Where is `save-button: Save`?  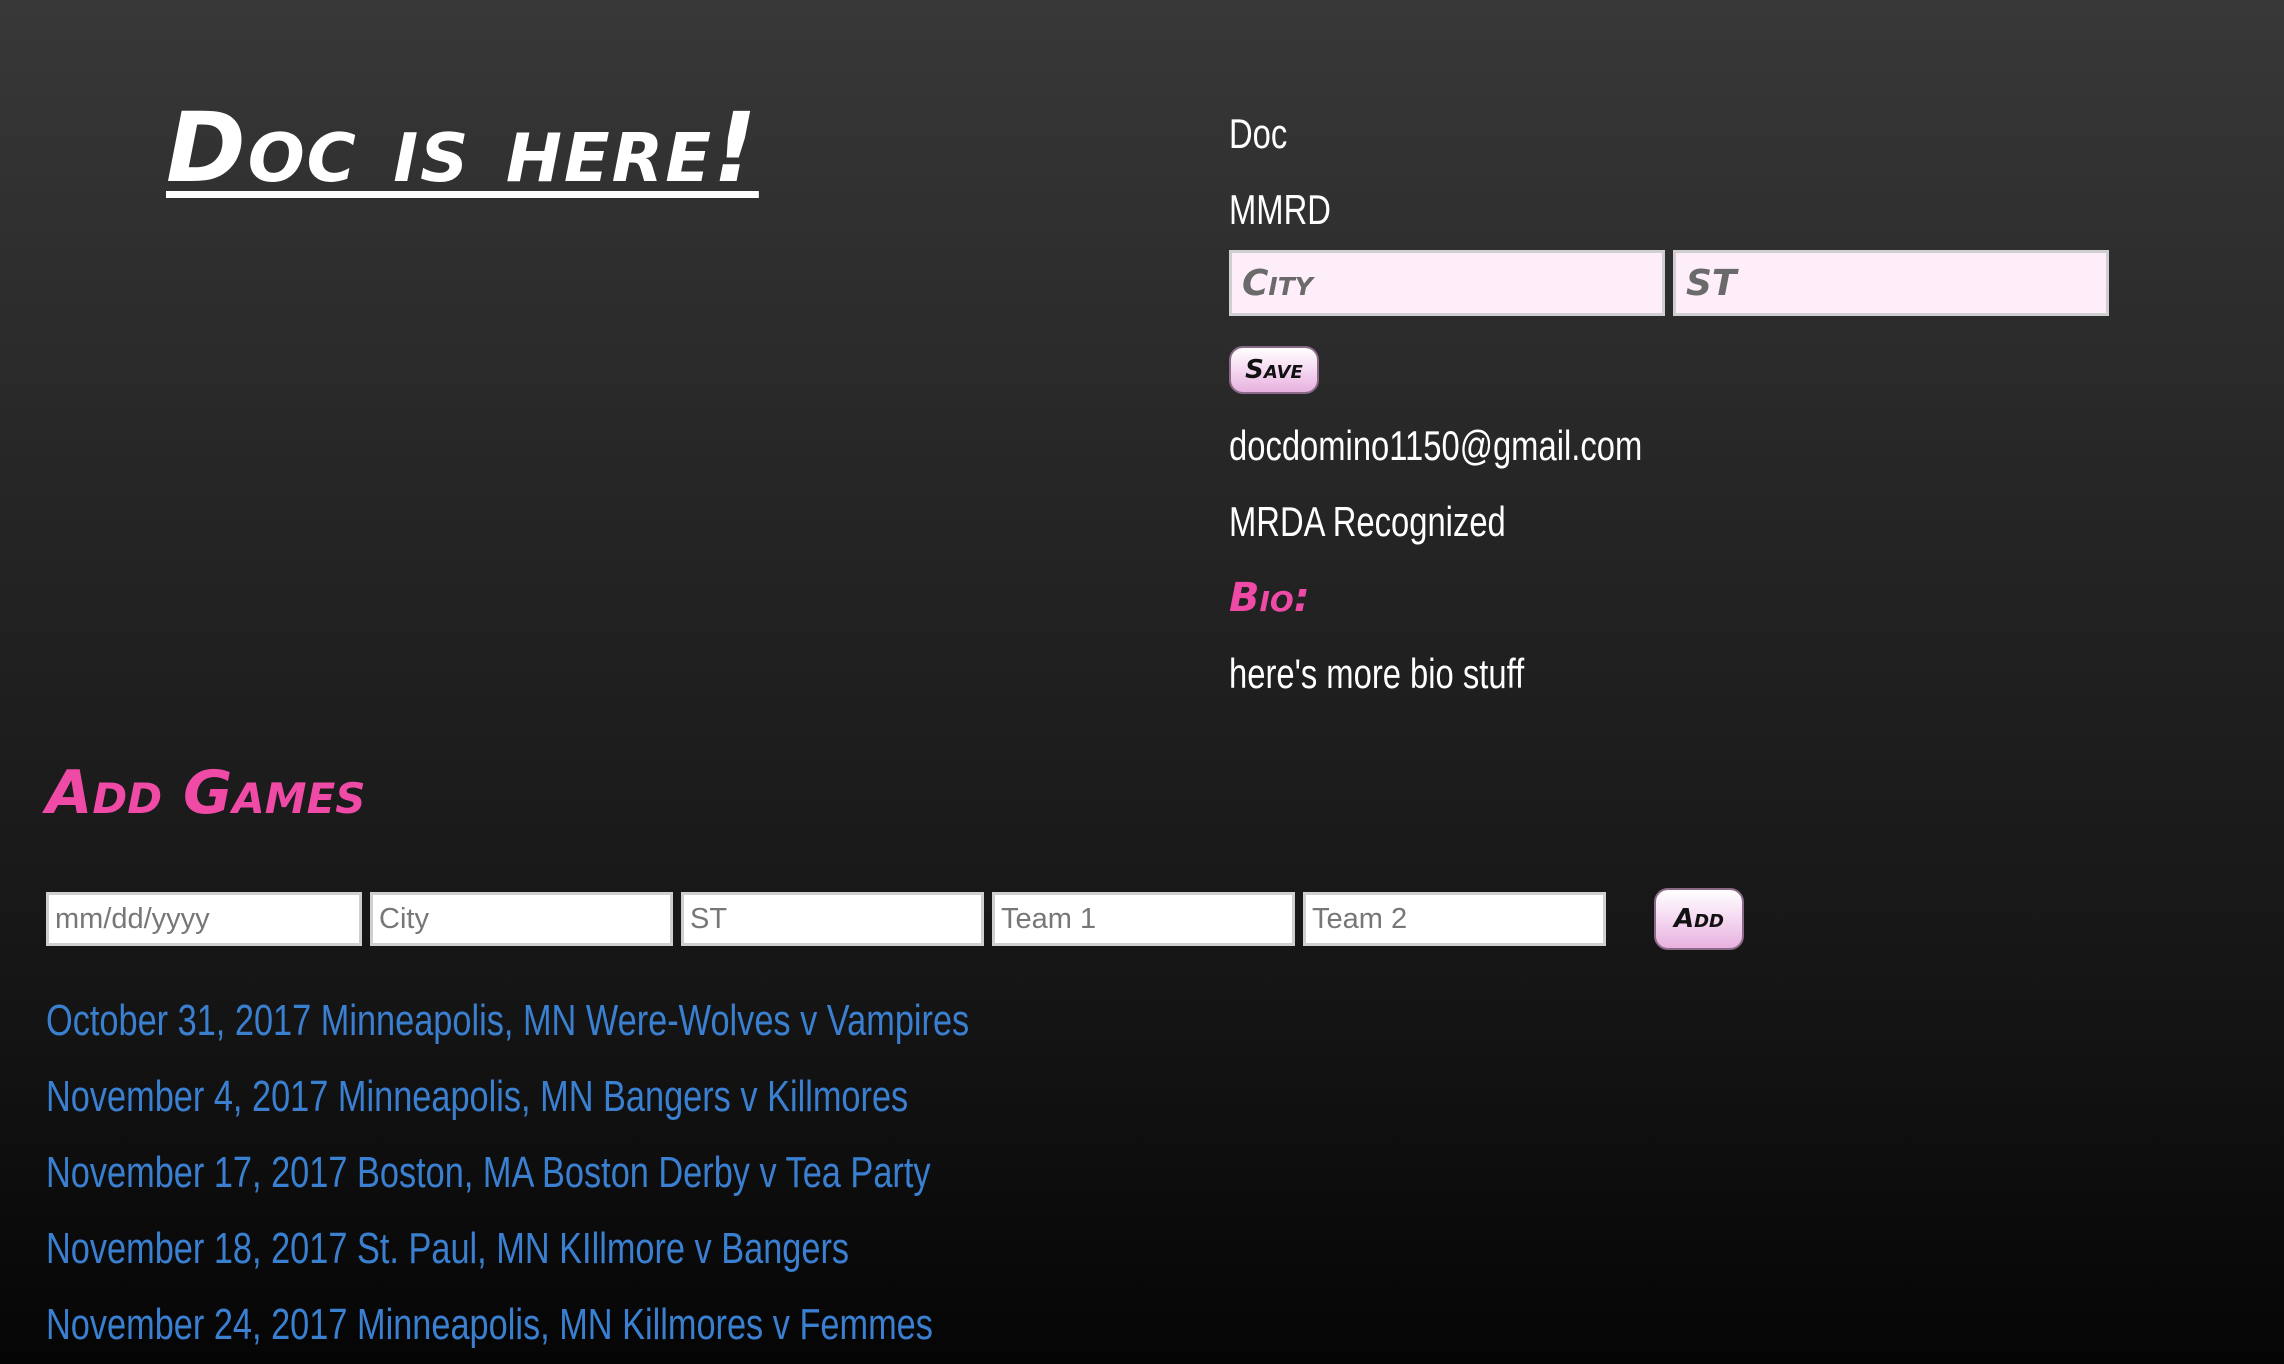 save-button: Save is located at coordinates (1274, 370).